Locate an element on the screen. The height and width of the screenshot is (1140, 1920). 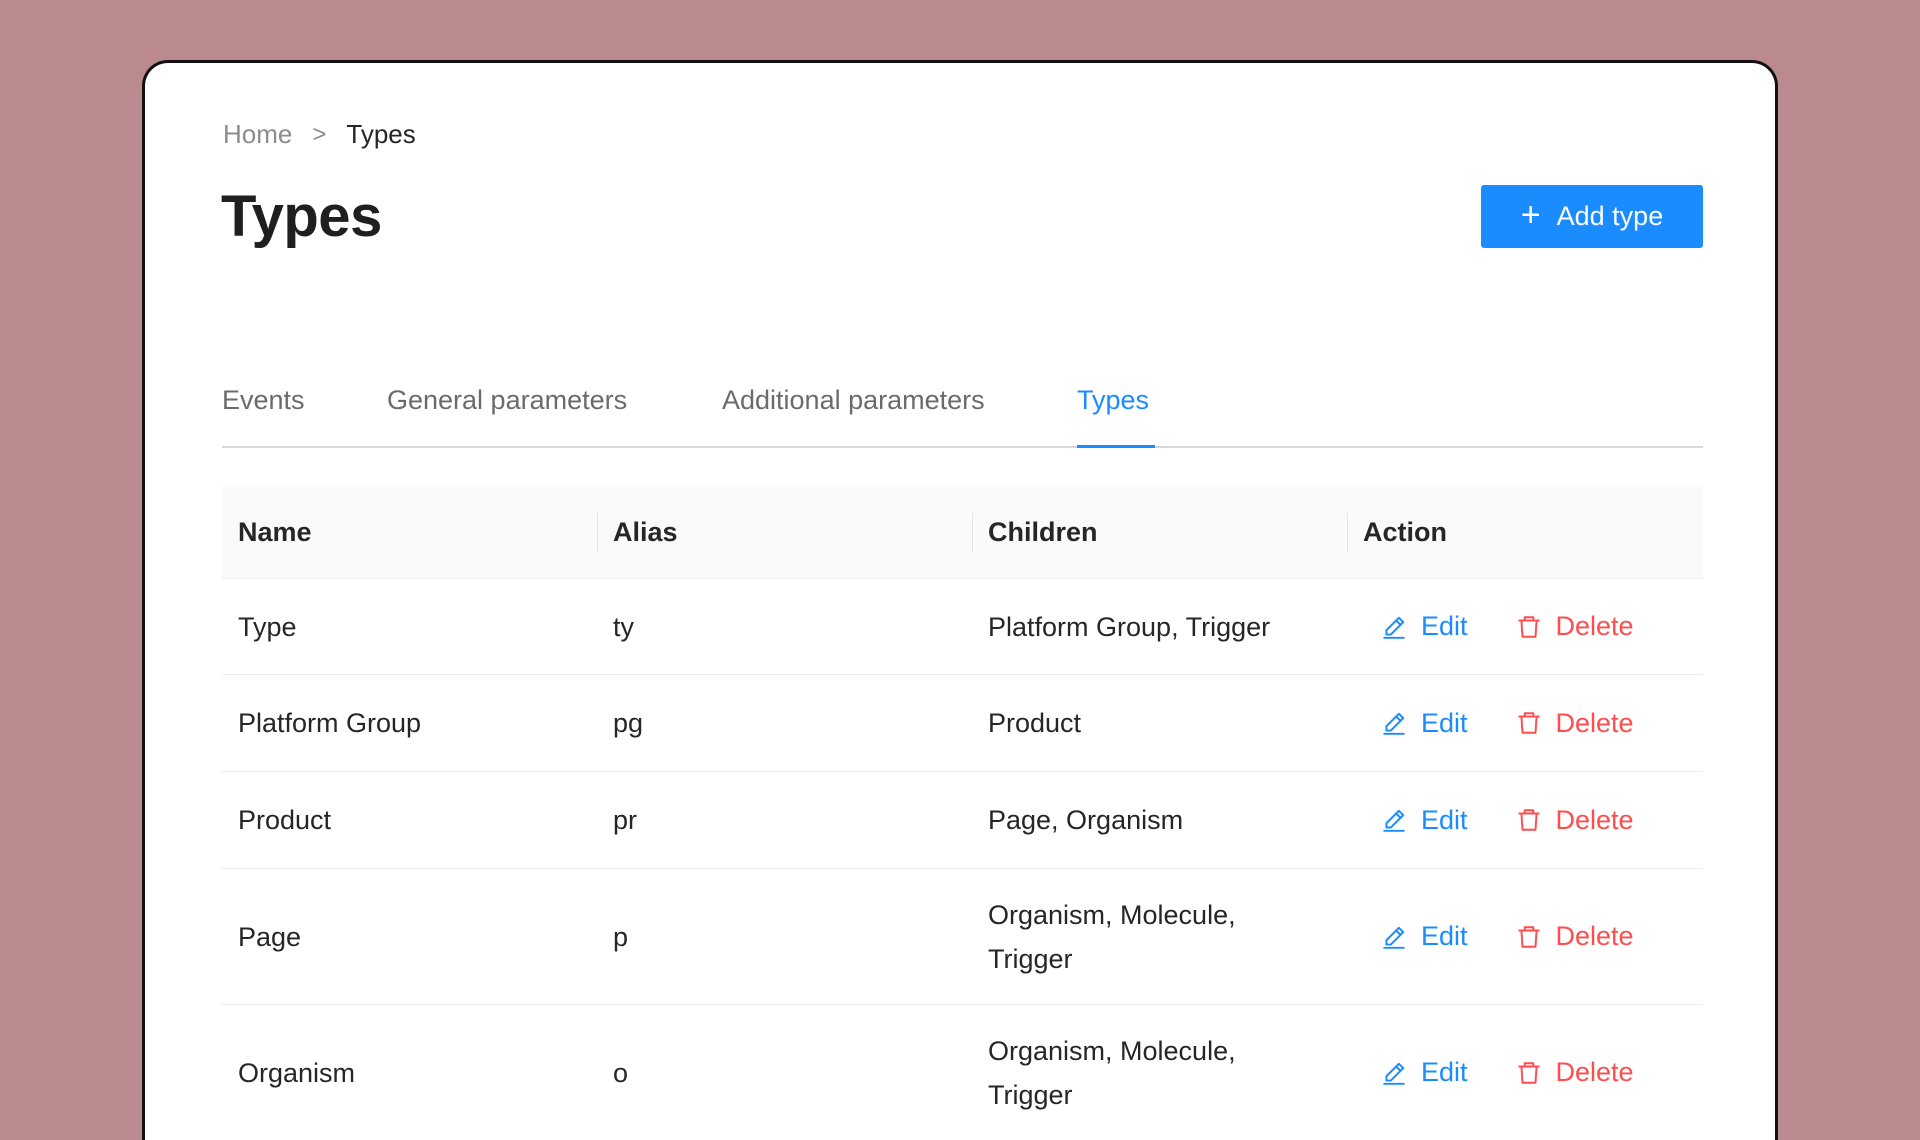
column-header-name: Name is located at coordinates (275, 532).